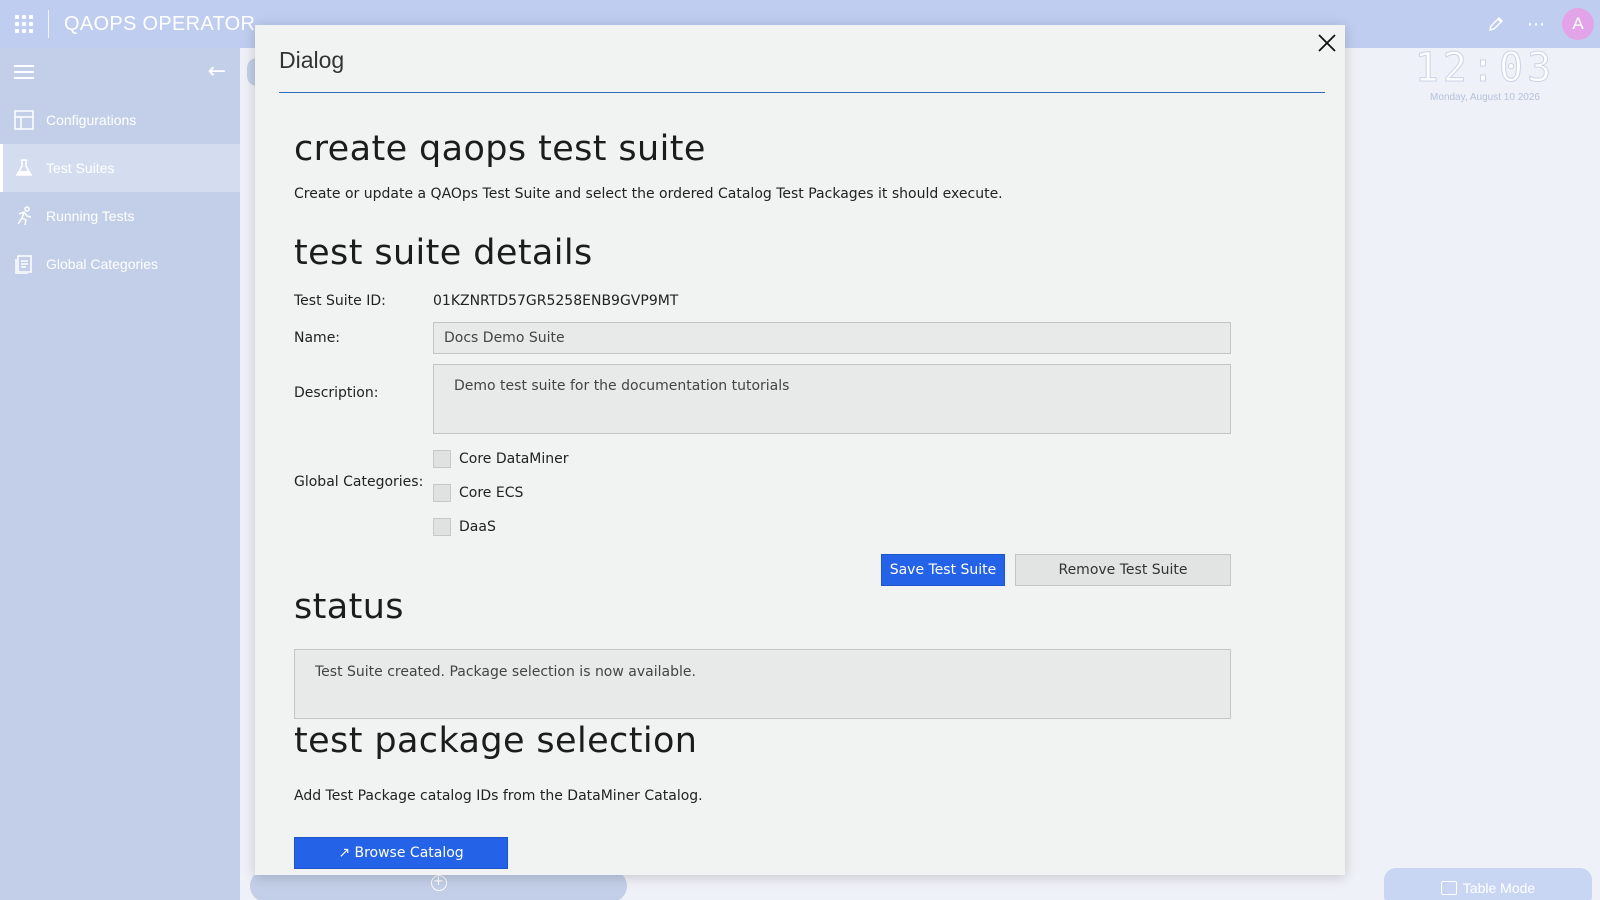 The image size is (1600, 900). Describe the element at coordinates (24, 72) in the screenshot. I see `hamburger-menu-icon` at that location.